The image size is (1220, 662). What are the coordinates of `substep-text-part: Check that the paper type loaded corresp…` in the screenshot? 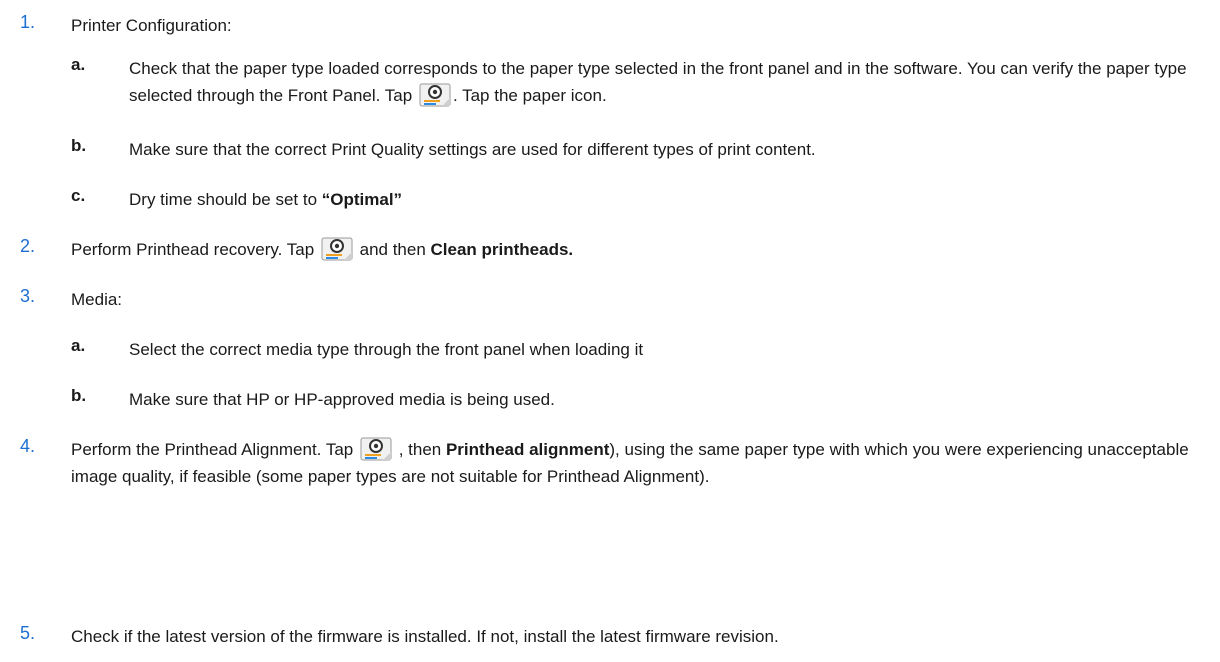 It's located at (658, 82).